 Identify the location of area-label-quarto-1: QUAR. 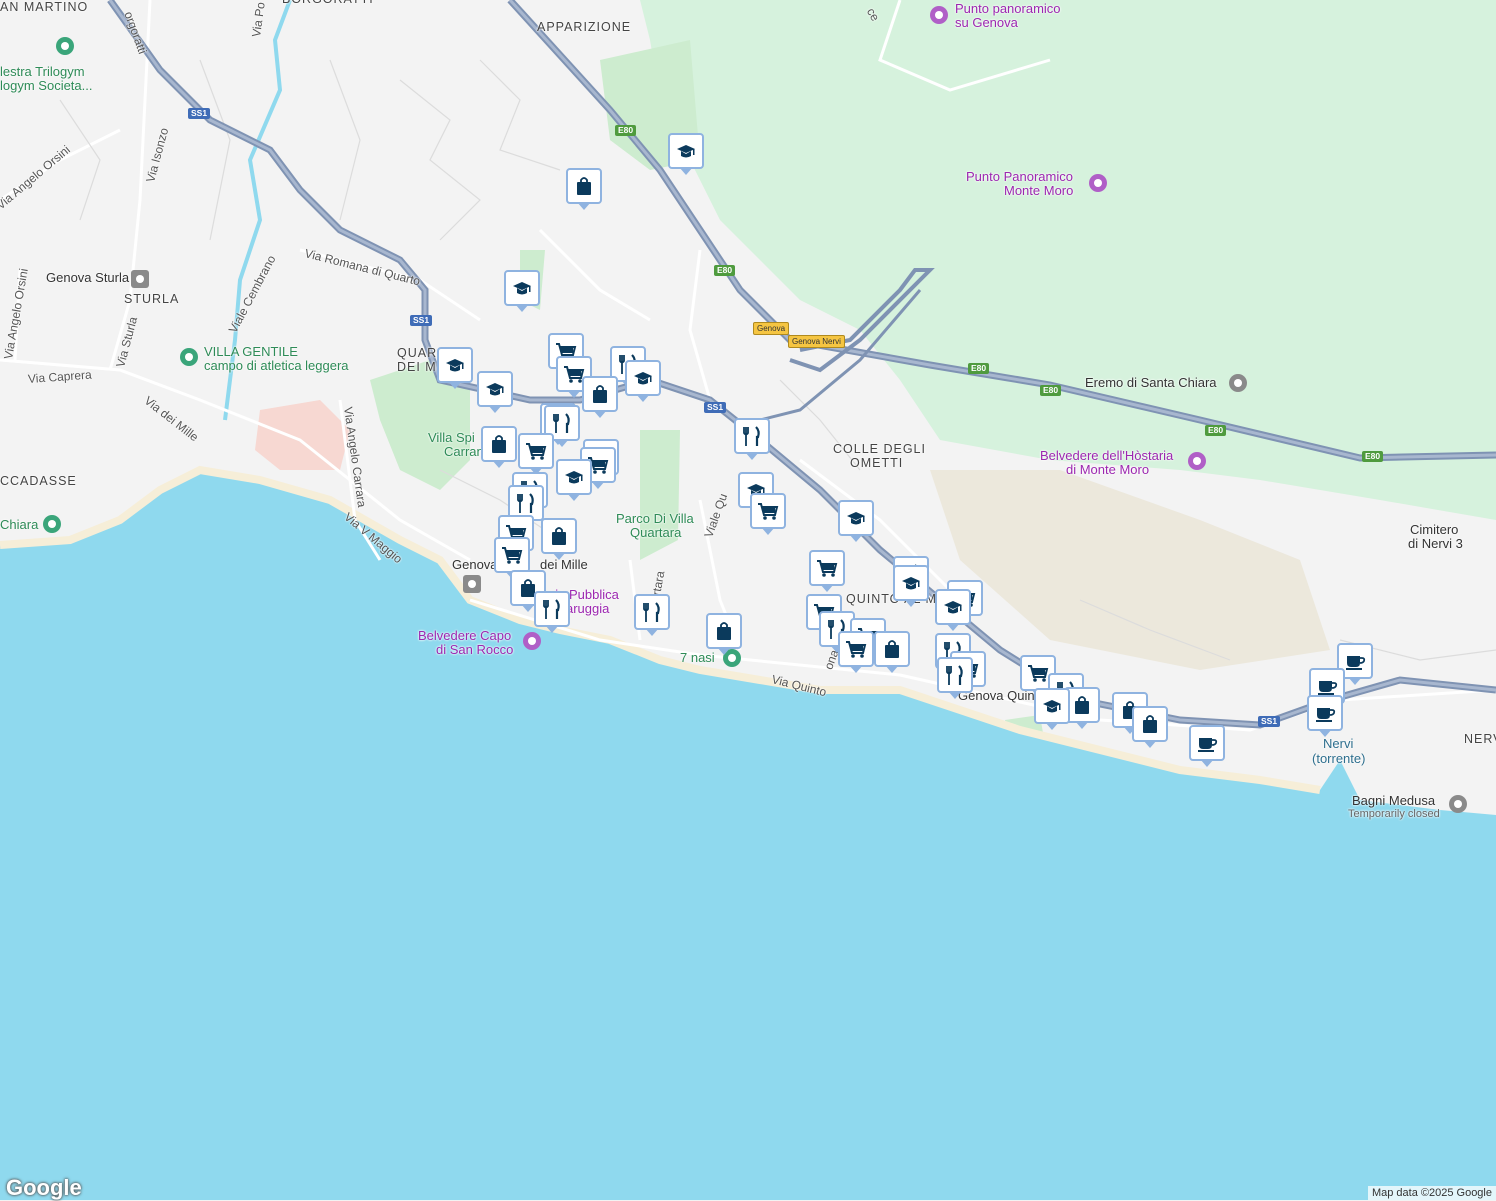
(417, 353).